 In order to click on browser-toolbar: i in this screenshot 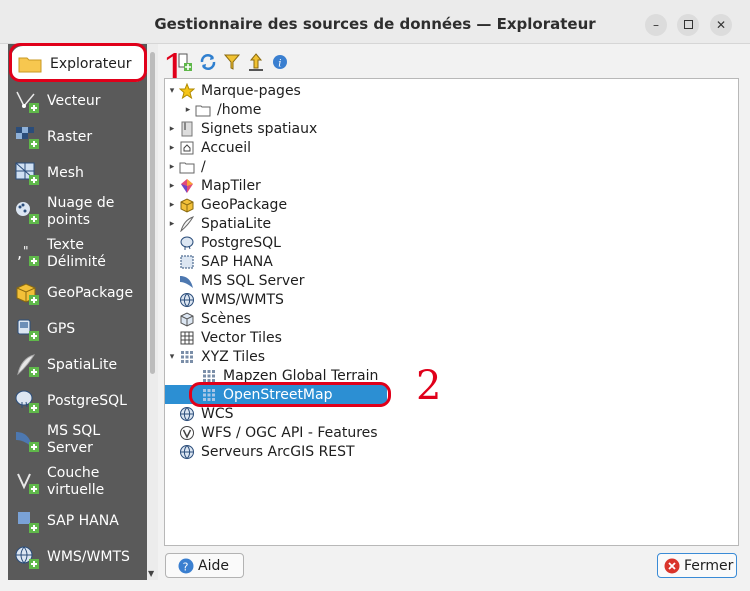, I will do `click(266, 64)`.